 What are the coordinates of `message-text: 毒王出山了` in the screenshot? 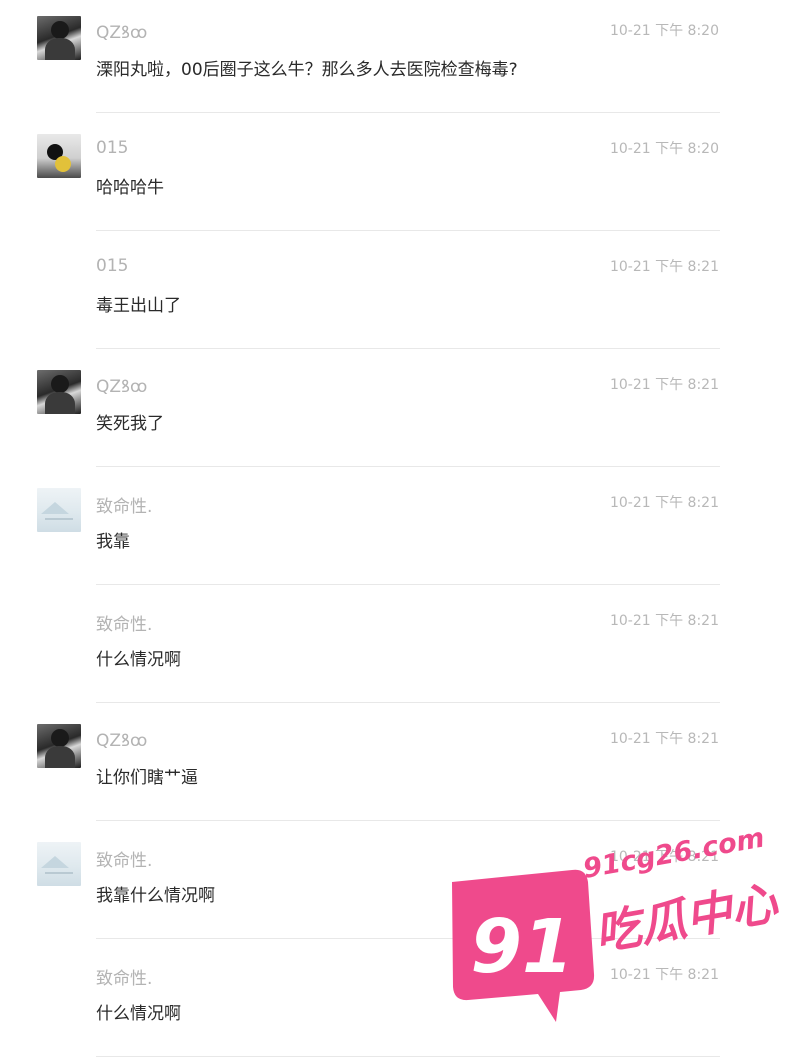 It's located at (138, 306).